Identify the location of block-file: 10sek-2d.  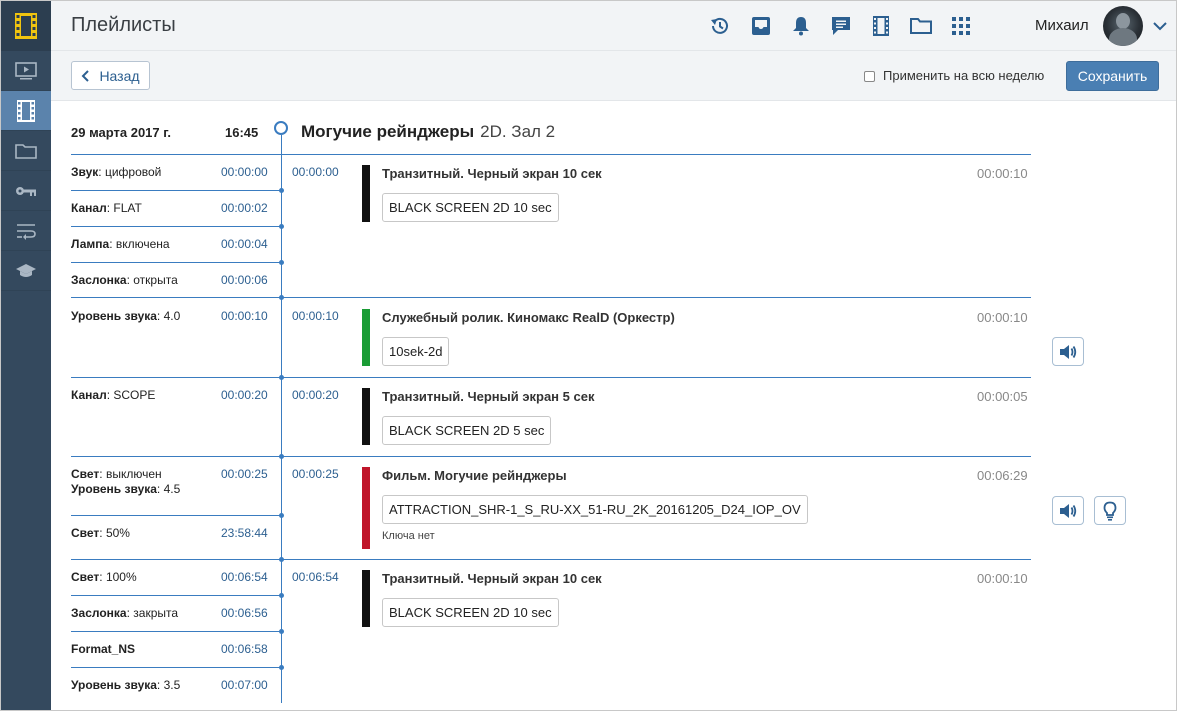
(416, 351).